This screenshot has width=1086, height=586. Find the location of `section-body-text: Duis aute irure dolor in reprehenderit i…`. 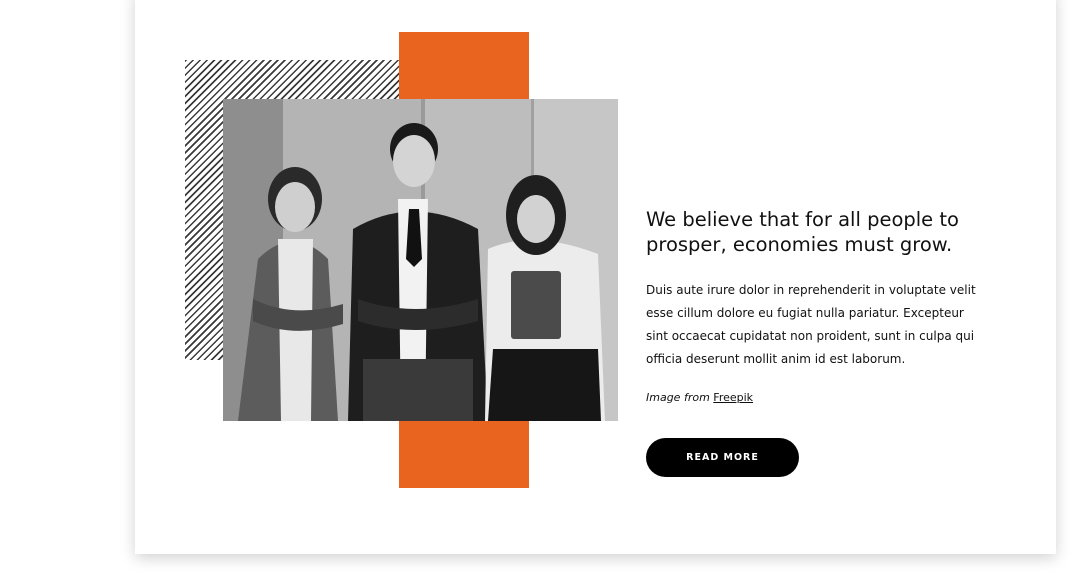

section-body-text: Duis aute irure dolor in reprehenderit i… is located at coordinates (811, 324).